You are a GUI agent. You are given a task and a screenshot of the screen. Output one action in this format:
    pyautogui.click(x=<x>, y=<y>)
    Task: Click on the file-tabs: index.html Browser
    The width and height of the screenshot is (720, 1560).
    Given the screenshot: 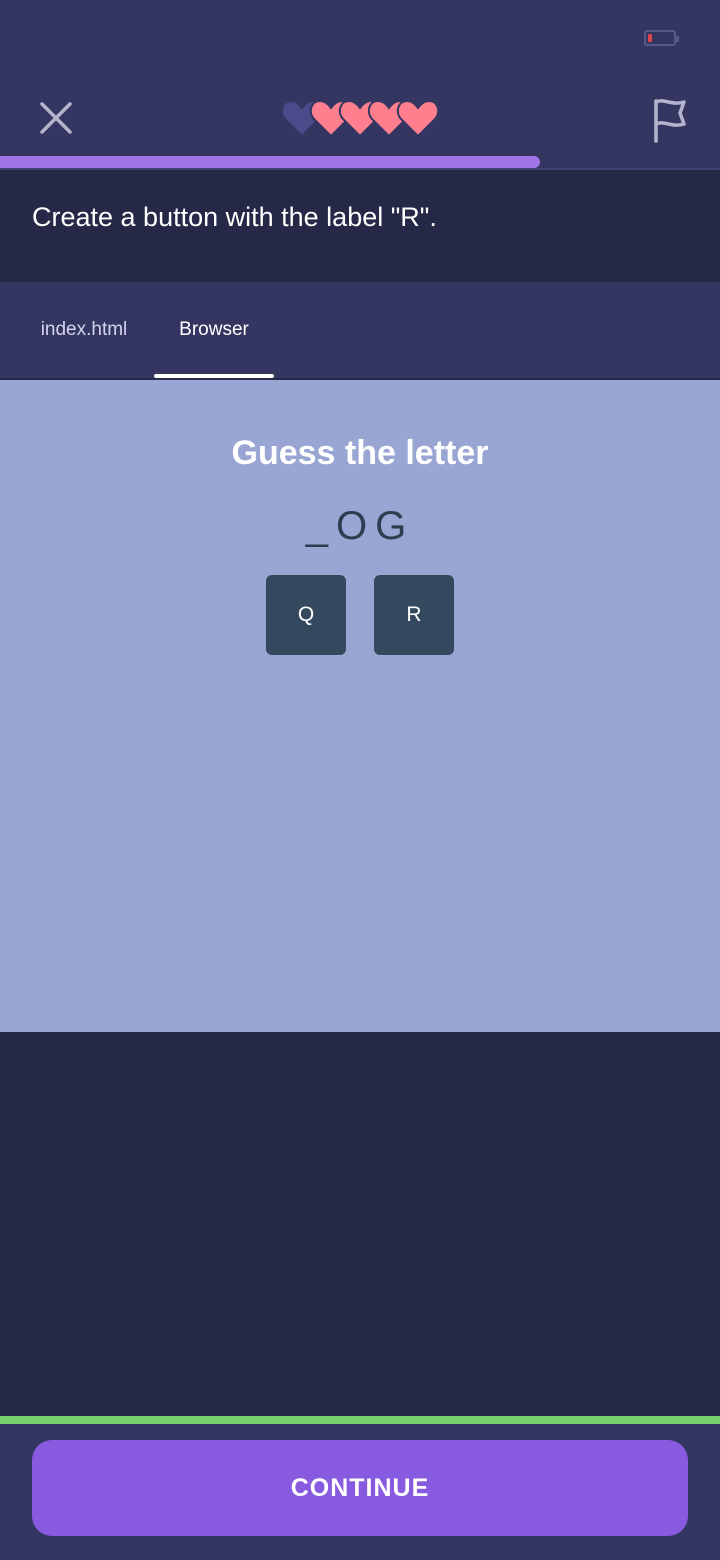 What is the action you would take?
    pyautogui.click(x=360, y=330)
    